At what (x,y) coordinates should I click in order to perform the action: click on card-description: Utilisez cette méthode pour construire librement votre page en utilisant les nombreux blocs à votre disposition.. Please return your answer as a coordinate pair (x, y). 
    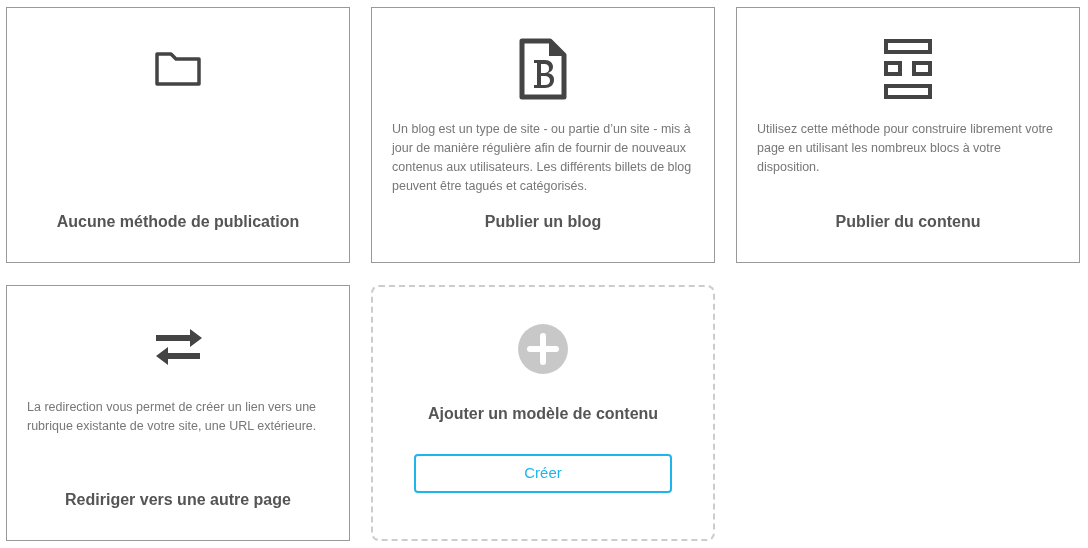
    Looking at the image, I should click on (905, 148).